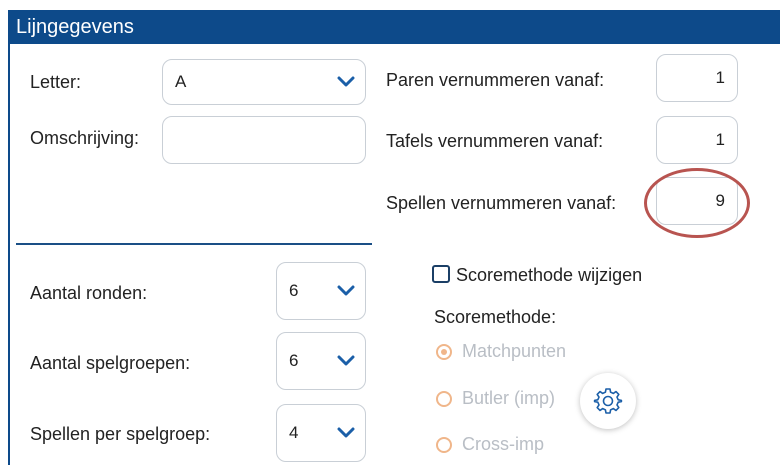 This screenshot has width=780, height=465. What do you see at coordinates (495, 141) in the screenshot?
I see `tafels-label: Tafels vernummeren vanaf:` at bounding box center [495, 141].